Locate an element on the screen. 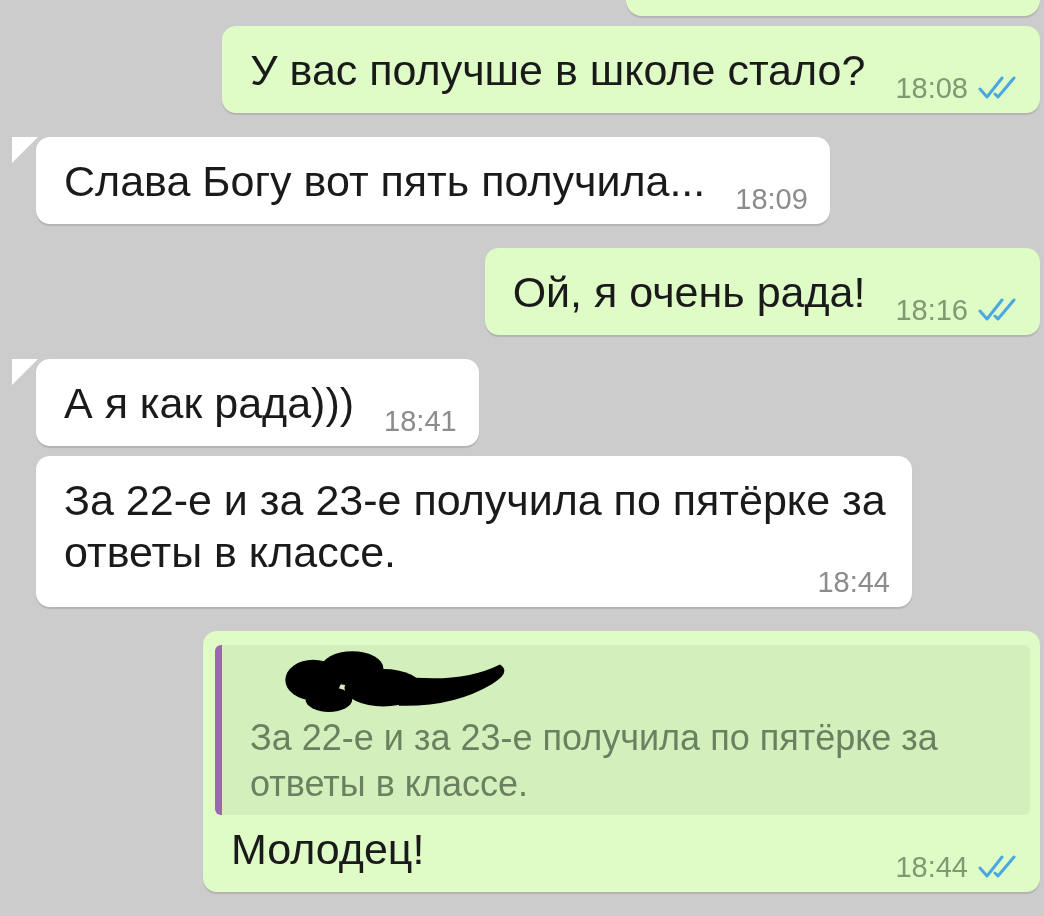 This screenshot has width=1044, height=916. message-time: 18:08 is located at coordinates (931, 88).